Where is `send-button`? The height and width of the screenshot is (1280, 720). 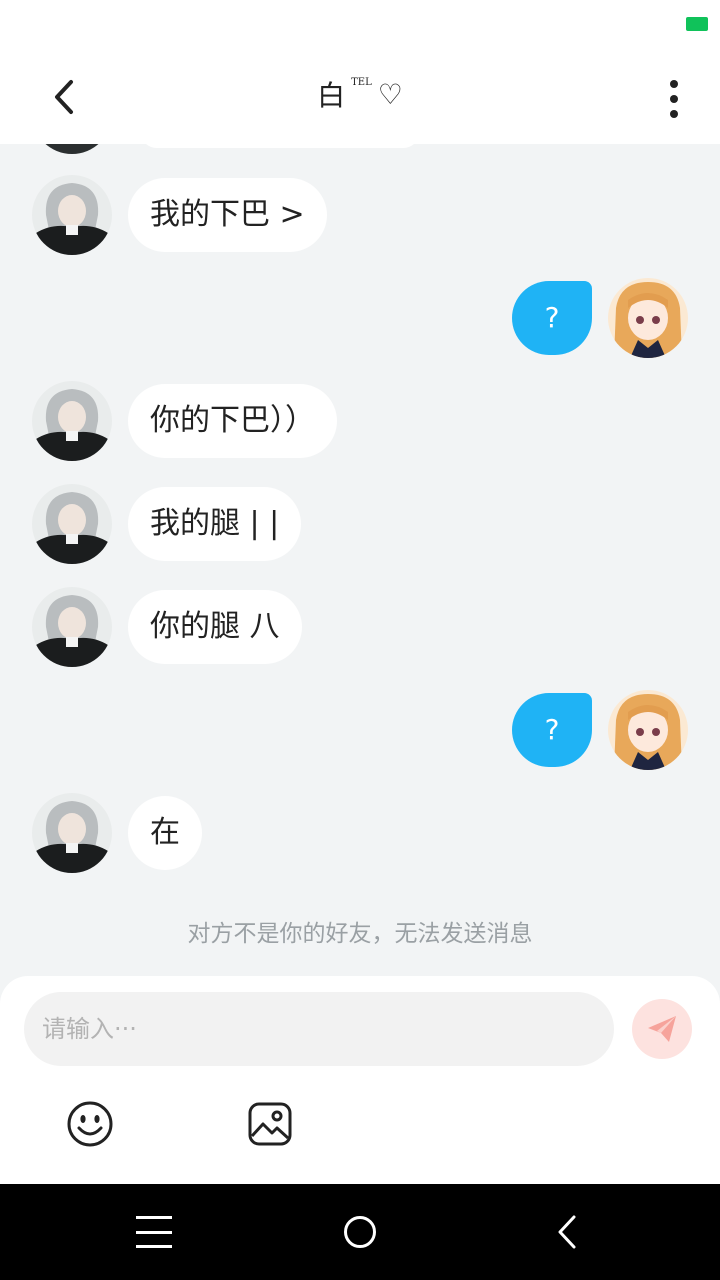
send-button is located at coordinates (662, 1029).